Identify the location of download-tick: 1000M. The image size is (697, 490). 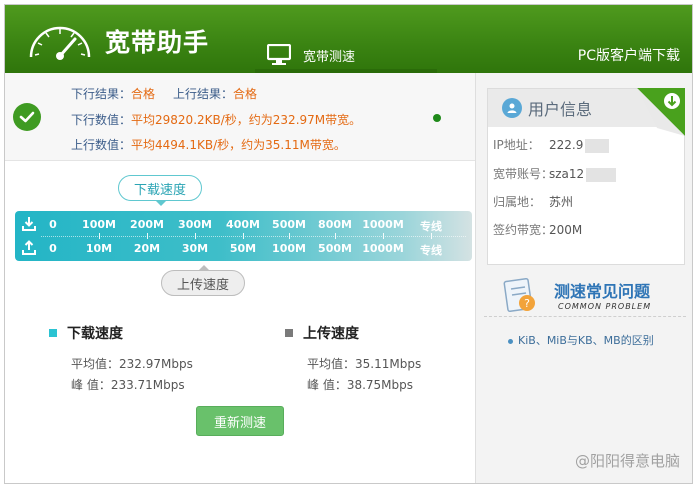
(383, 224).